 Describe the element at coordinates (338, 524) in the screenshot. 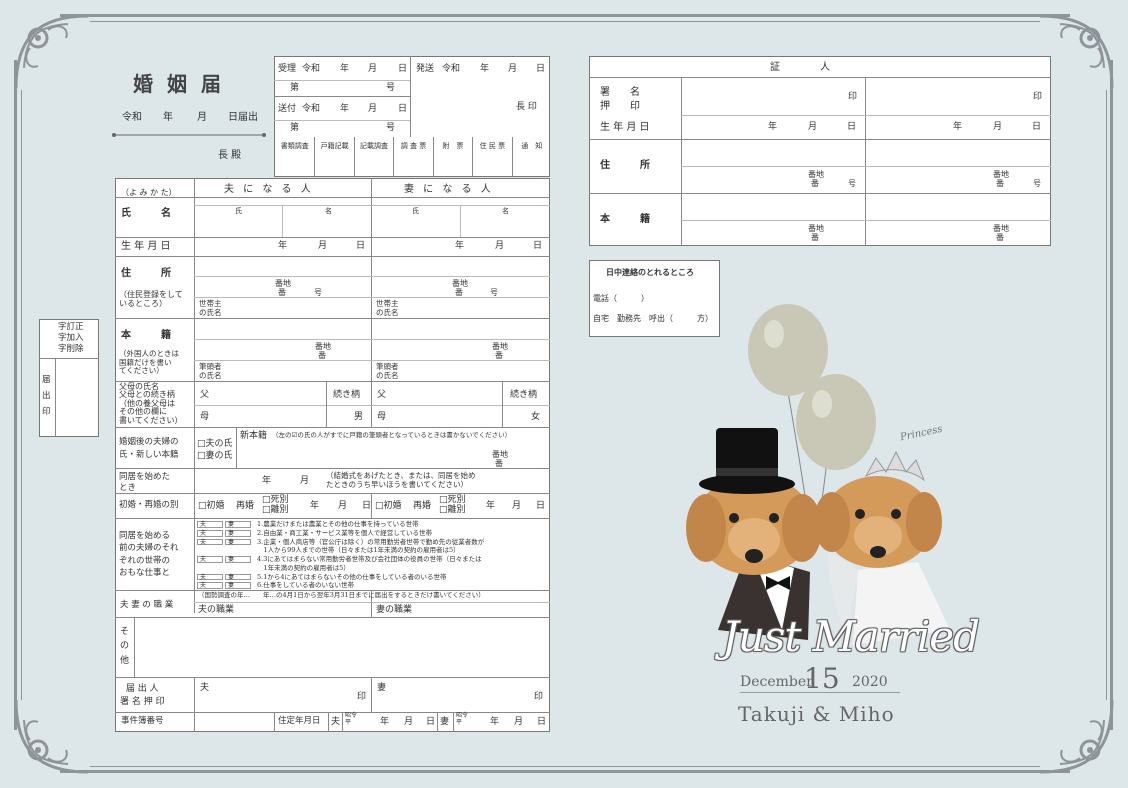

I see `job-option-line: 1.農業だけまたは農業とその他の仕事を持っている世帯` at that location.